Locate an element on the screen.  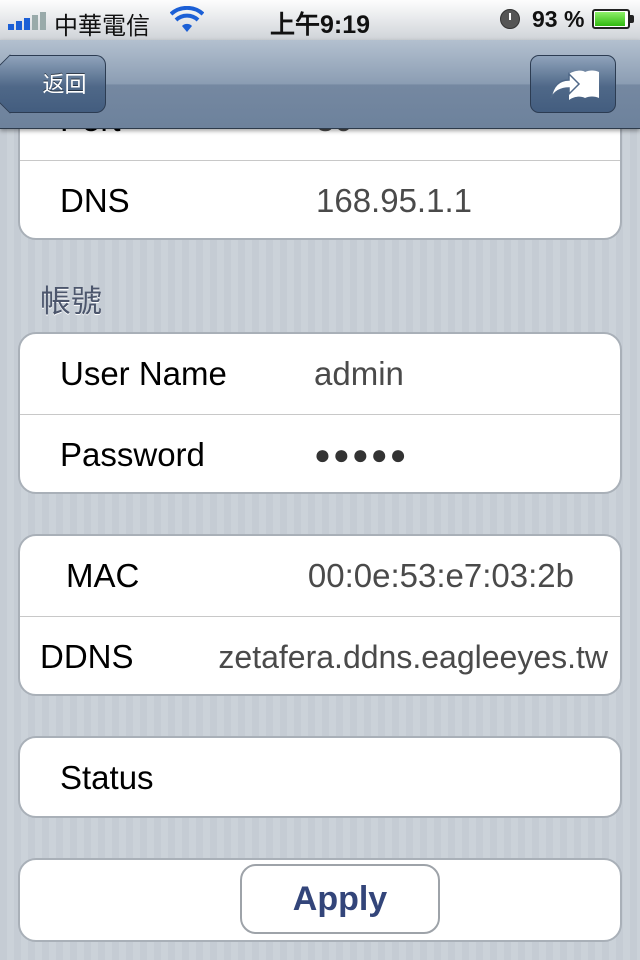
ddns-label: DDNS is located at coordinates (87, 656).